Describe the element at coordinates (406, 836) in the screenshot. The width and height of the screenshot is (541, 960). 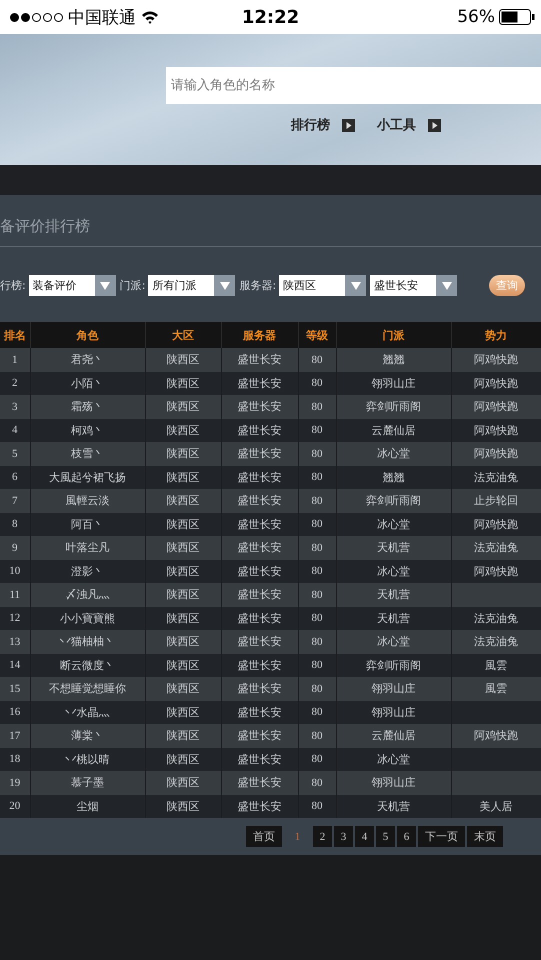
I see `page-button: 6` at that location.